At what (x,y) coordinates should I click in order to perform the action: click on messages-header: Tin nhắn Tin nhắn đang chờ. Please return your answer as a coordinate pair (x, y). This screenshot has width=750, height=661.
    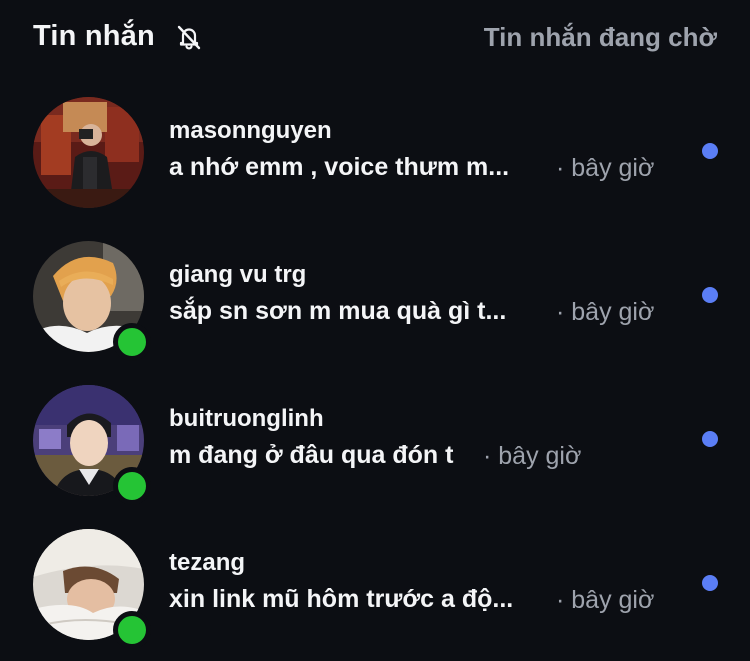
    Looking at the image, I should click on (375, 40).